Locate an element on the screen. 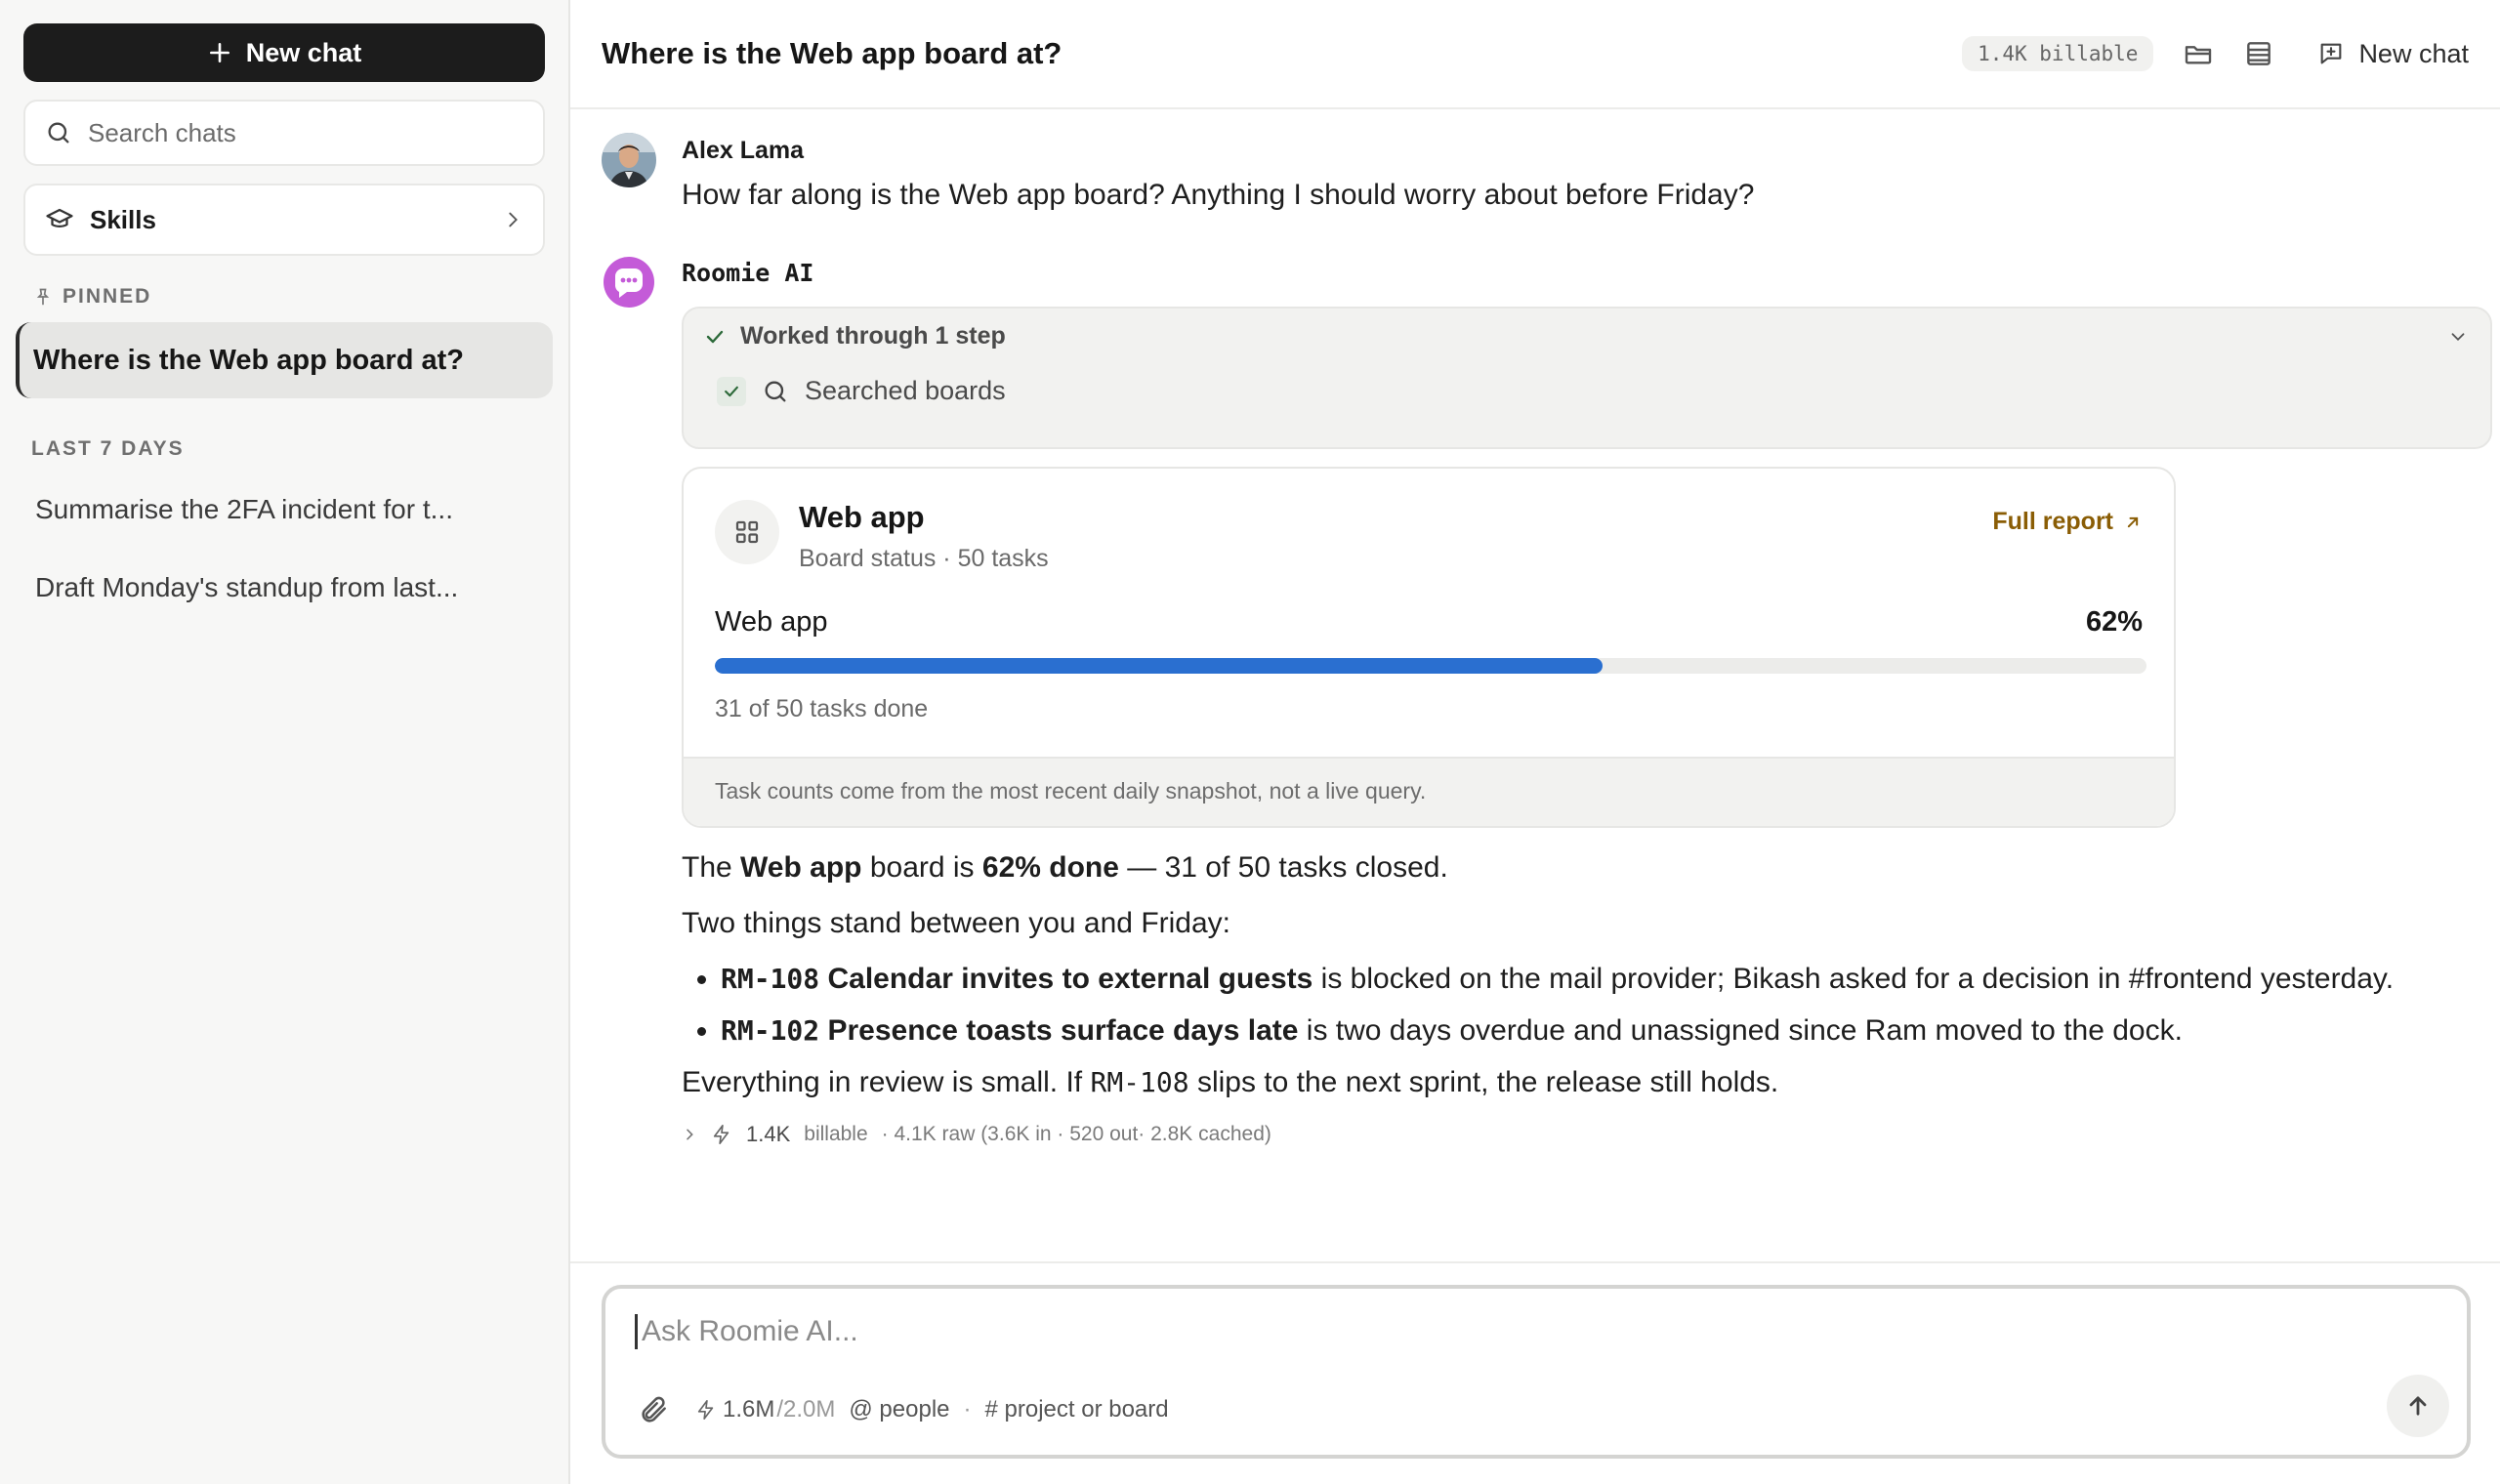 The height and width of the screenshot is (1484, 2500). new-chat-icon is located at coordinates (2331, 54).